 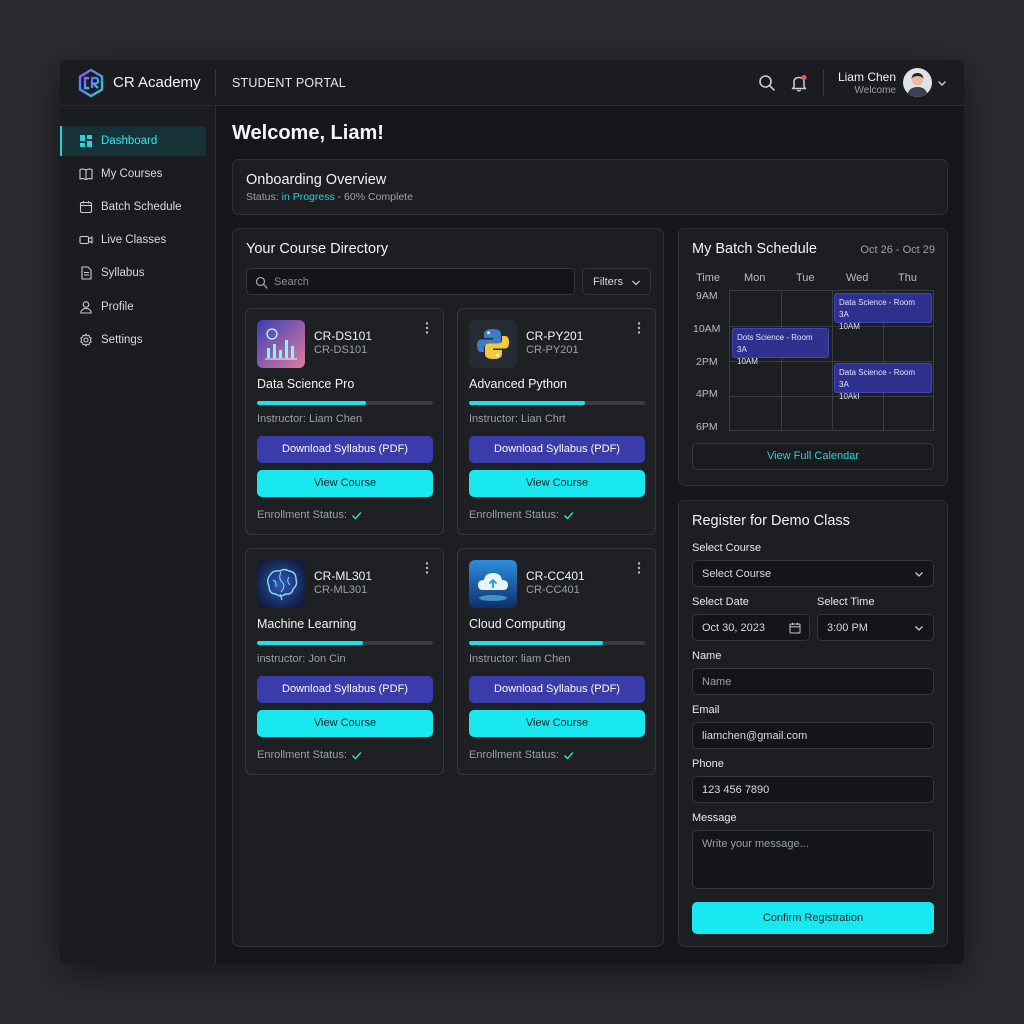 I want to click on progress-bar, so click(x=557, y=403).